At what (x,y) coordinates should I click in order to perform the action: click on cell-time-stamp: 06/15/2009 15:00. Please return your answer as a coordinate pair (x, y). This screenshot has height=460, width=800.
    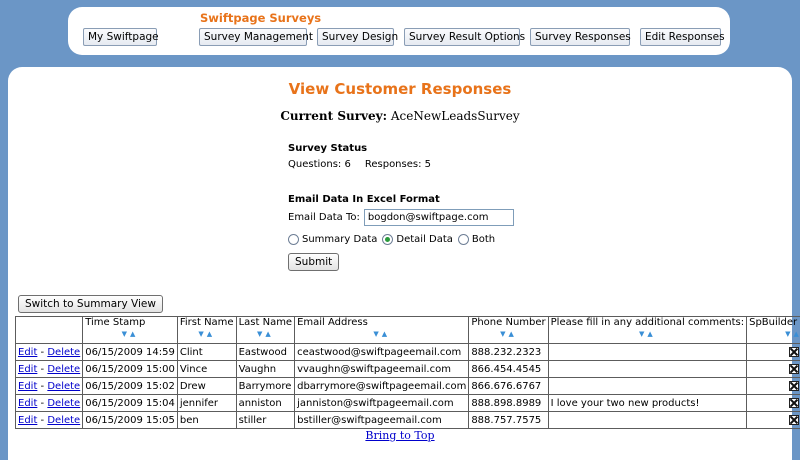
    Looking at the image, I should click on (130, 369).